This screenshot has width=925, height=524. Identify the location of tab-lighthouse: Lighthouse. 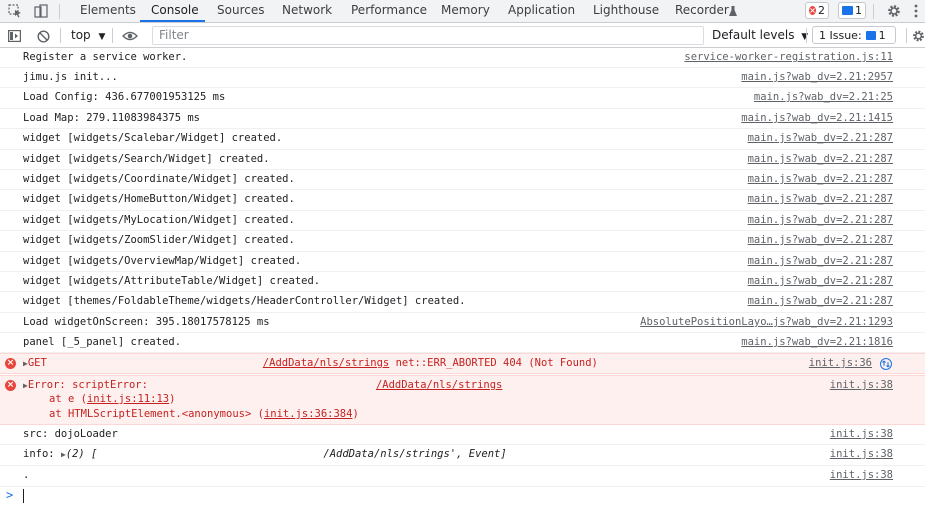
(626, 11).